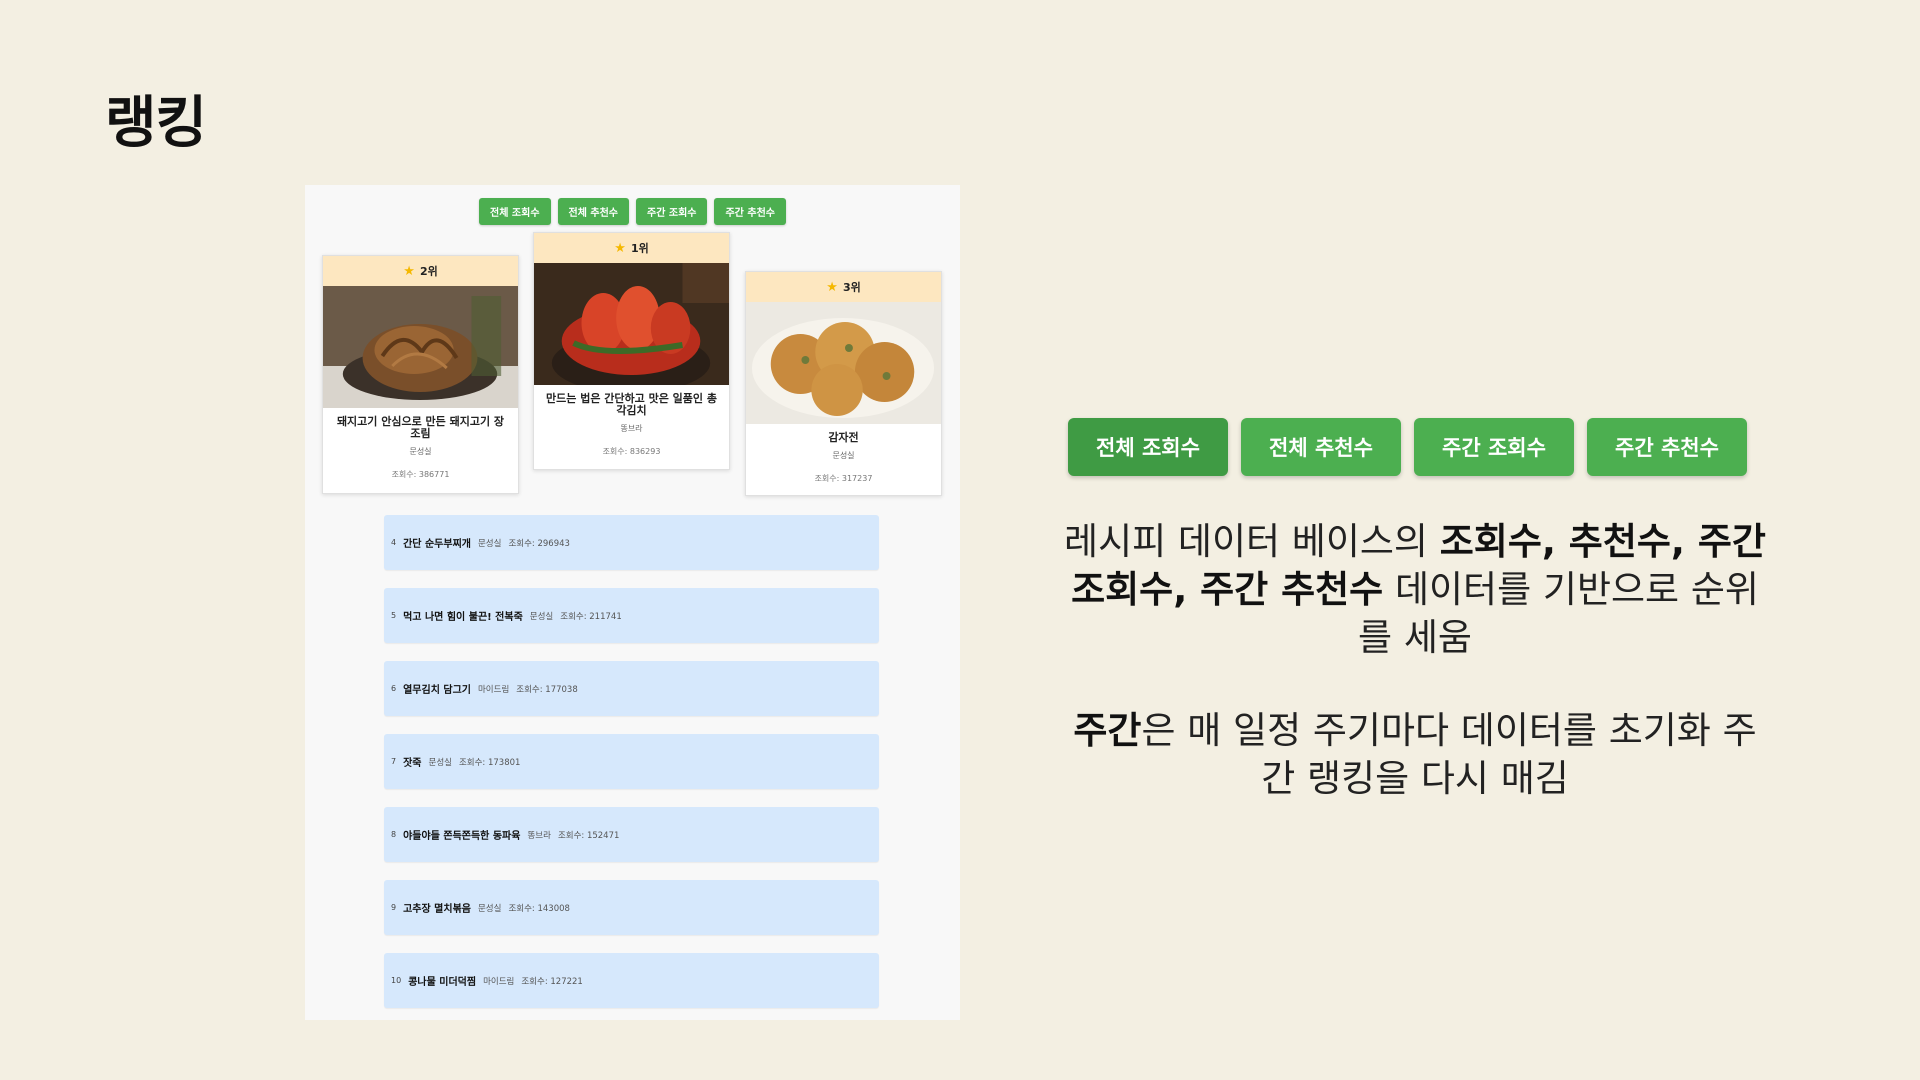 The width and height of the screenshot is (1920, 1080). What do you see at coordinates (1494, 447) in the screenshot?
I see `tab-weekly-views-large: 주간 조회수` at bounding box center [1494, 447].